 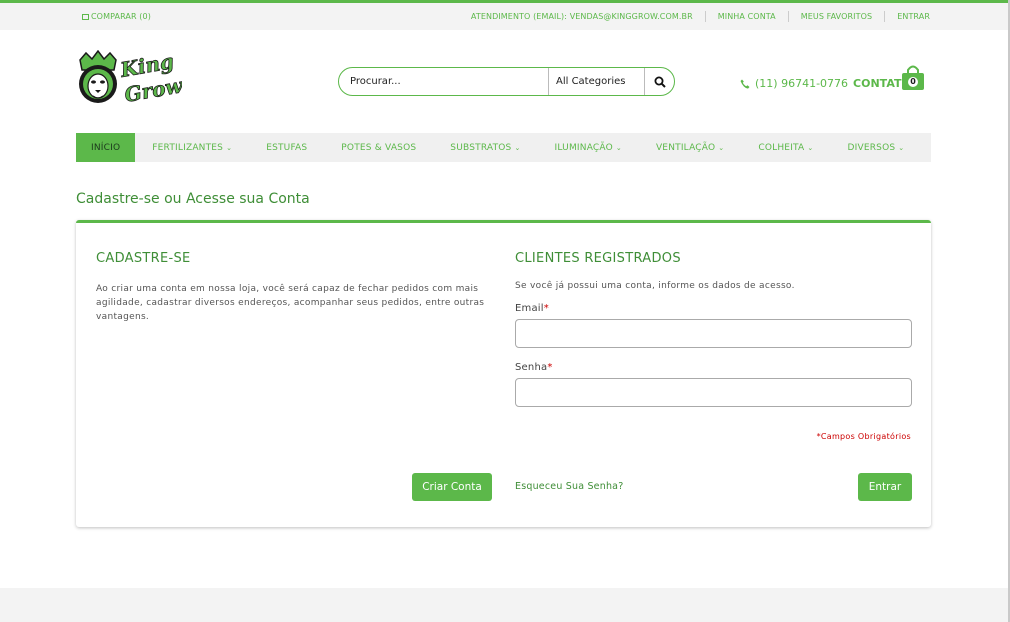 I want to click on nav-item-label: ILUMINAÇÃO, so click(x=583, y=147).